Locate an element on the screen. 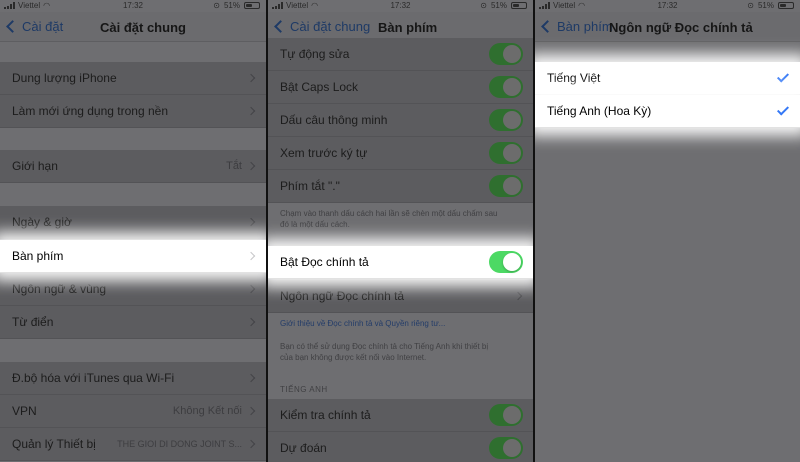 The image size is (800, 462). toggle-row-smart-punctuation: Dấu câu thông minh is located at coordinates (400, 120).